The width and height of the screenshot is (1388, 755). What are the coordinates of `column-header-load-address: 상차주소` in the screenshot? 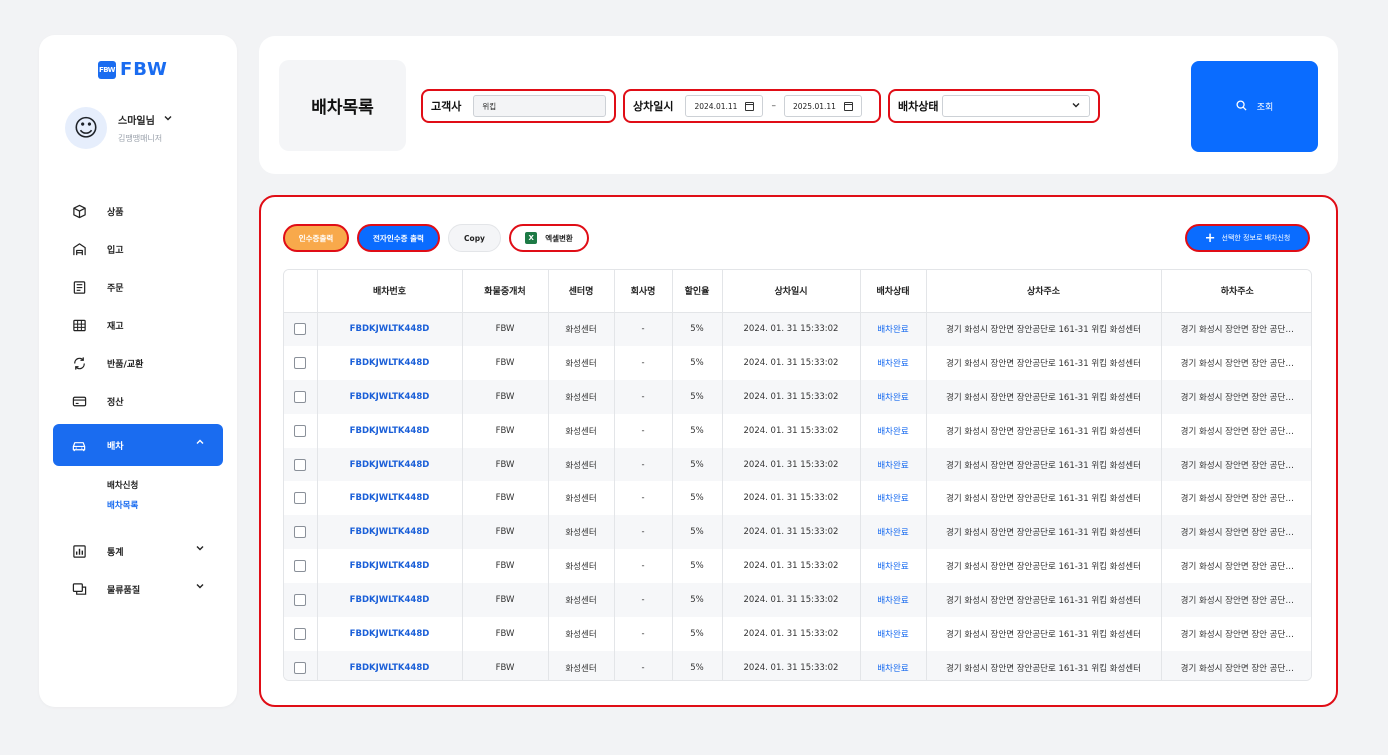 It's located at (1044, 291).